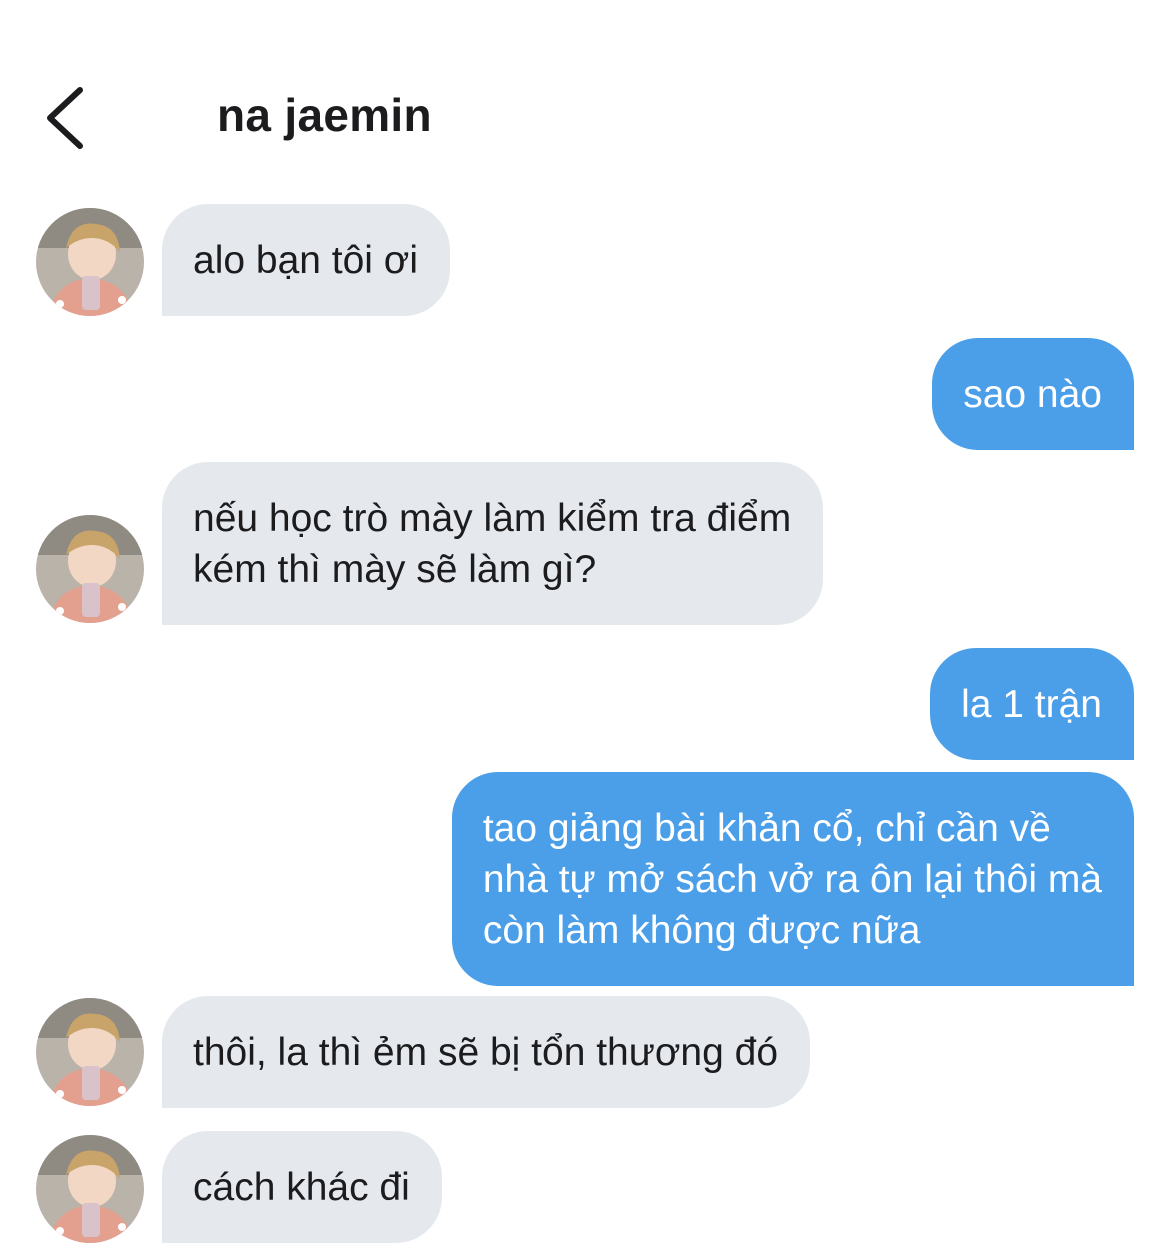 The width and height of the screenshot is (1169, 1257). I want to click on incoming-message: cách khác đi, so click(302, 1187).